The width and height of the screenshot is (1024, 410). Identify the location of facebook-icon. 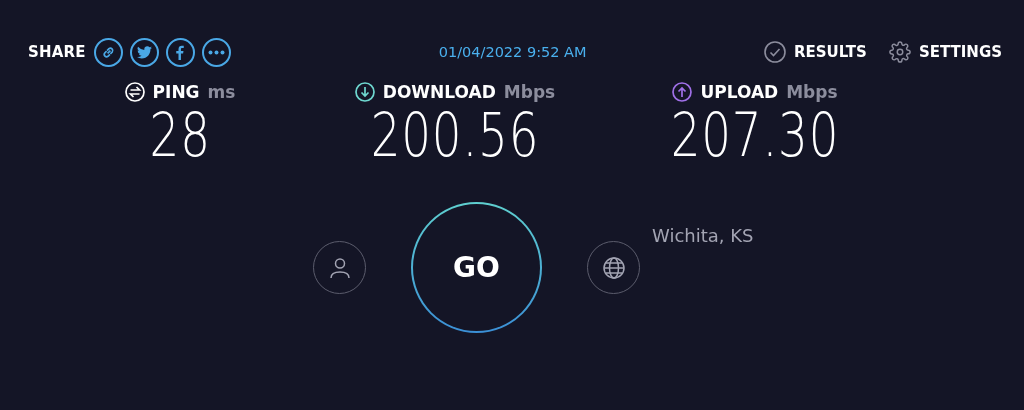
(180, 52).